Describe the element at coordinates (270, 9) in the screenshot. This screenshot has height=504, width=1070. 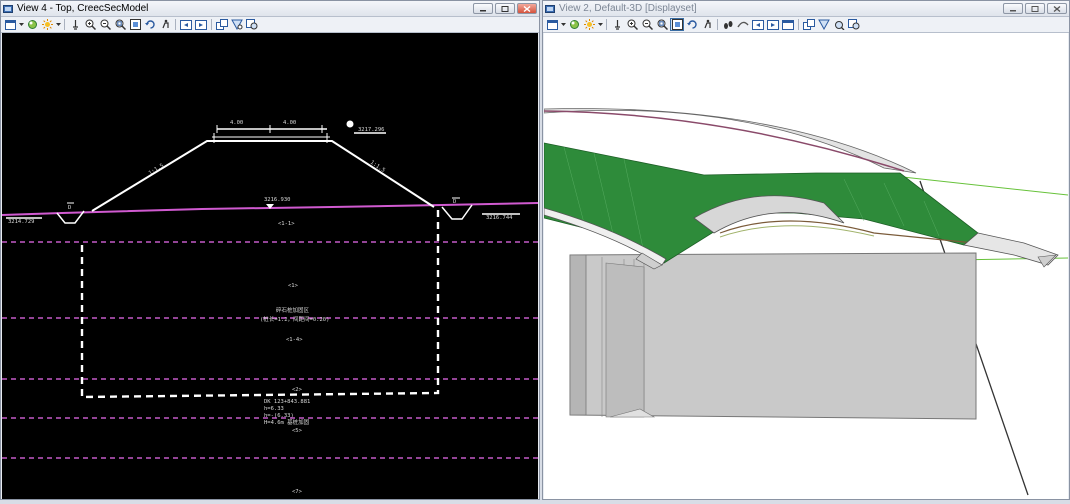
I see `left-view-titlebar: View 4 - Top, CreecSecModel` at that location.